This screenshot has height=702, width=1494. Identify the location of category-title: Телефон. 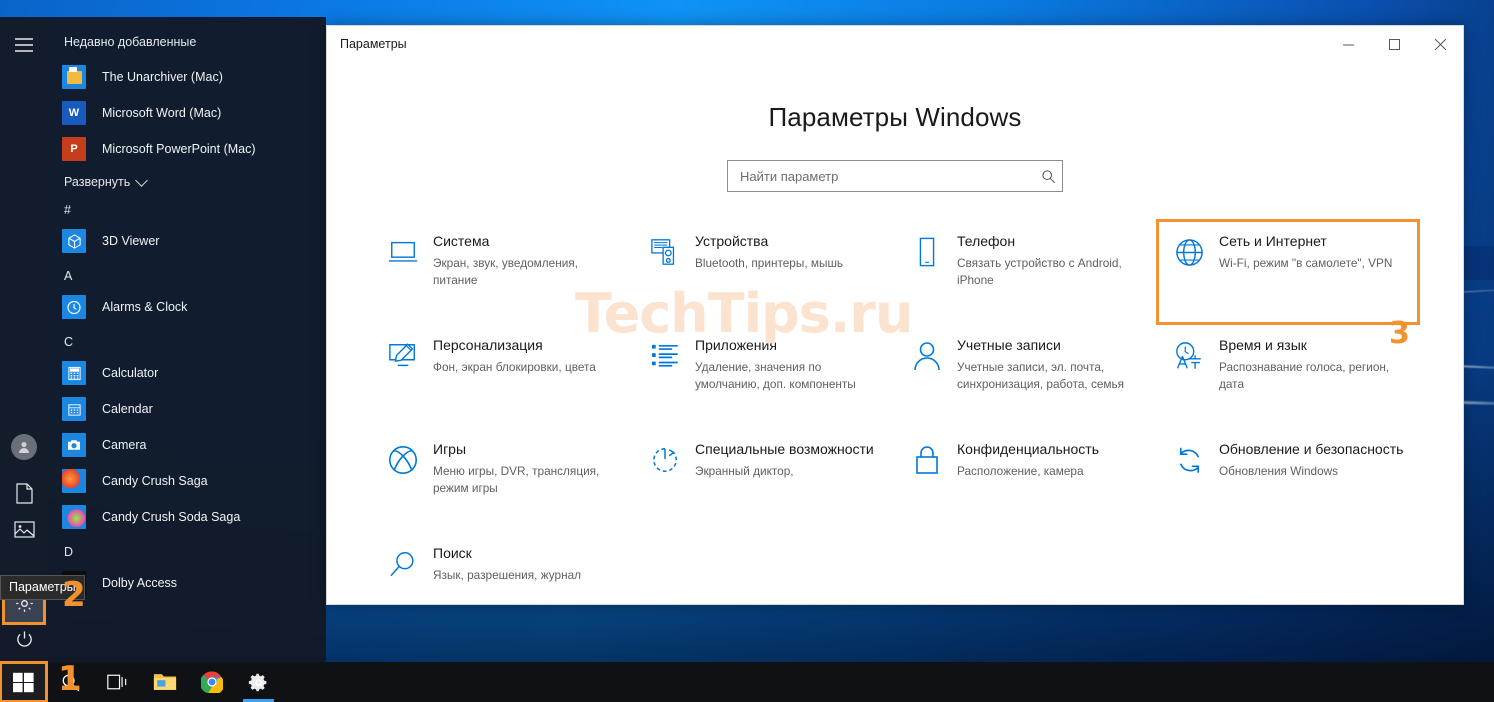
(986, 241).